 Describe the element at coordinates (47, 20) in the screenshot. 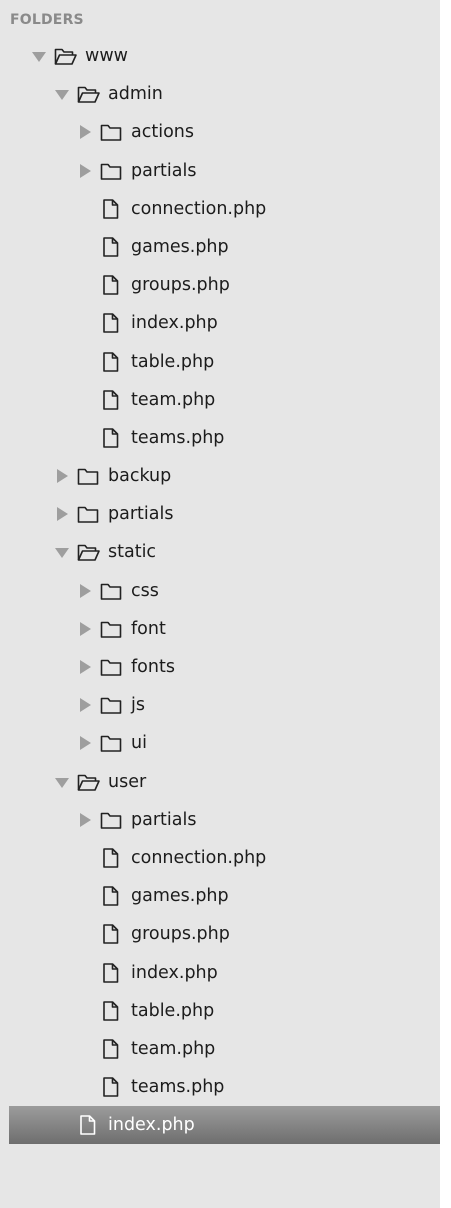

I see `folders-header: FOLDERS` at that location.